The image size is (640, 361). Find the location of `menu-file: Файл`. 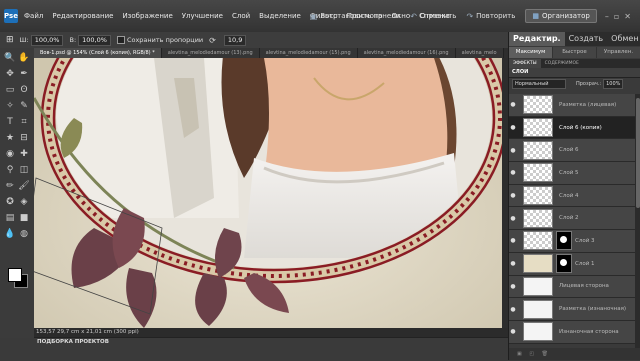

menu-file: Файл is located at coordinates (33, 16).